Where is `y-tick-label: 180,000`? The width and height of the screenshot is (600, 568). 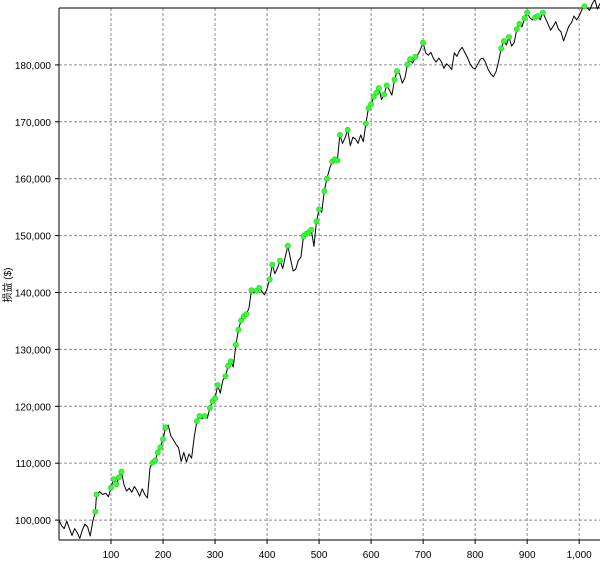
y-tick-label: 180,000 is located at coordinates (33, 66).